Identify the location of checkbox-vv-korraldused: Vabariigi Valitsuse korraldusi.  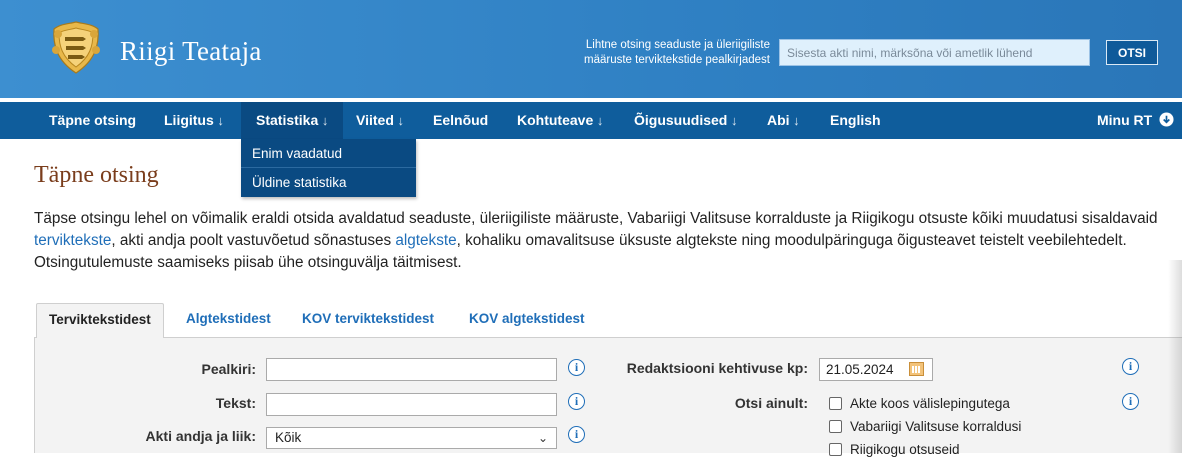
(925, 429).